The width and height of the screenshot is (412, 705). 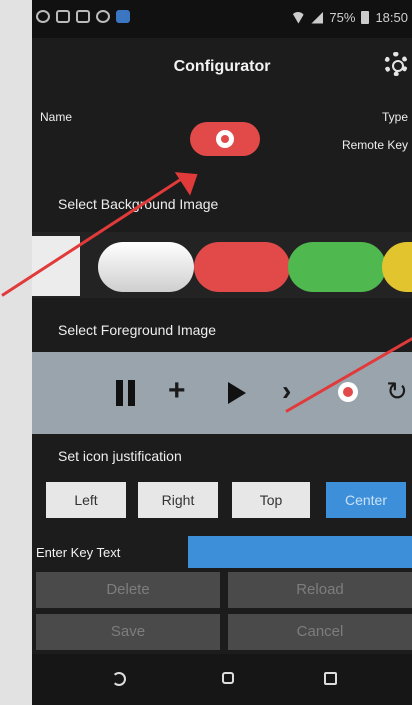 I want to click on warning-icon, so click(x=103, y=16).